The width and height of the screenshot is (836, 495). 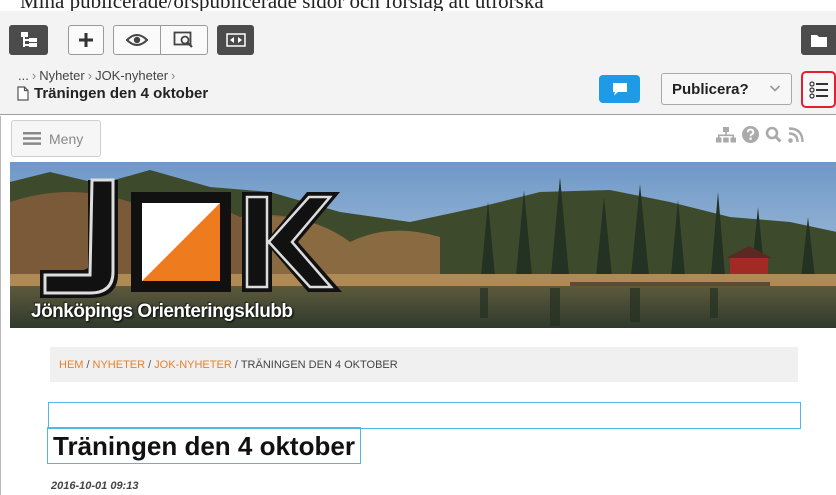 I want to click on width-toggle-button, so click(x=235, y=40).